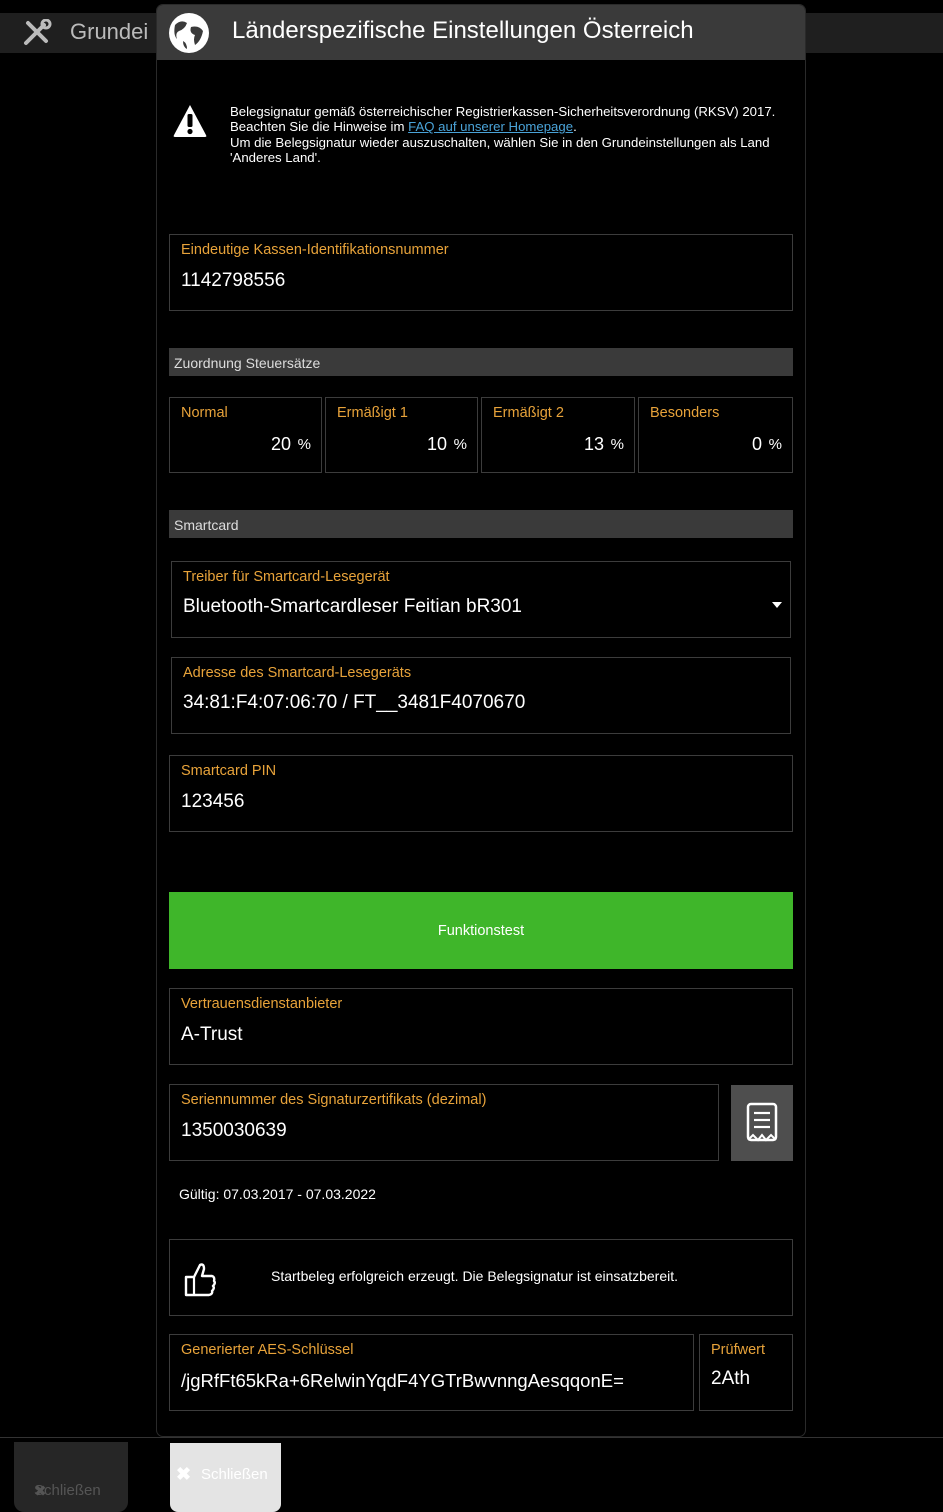  What do you see at coordinates (109, 31) in the screenshot?
I see `background-title: Grundei` at bounding box center [109, 31].